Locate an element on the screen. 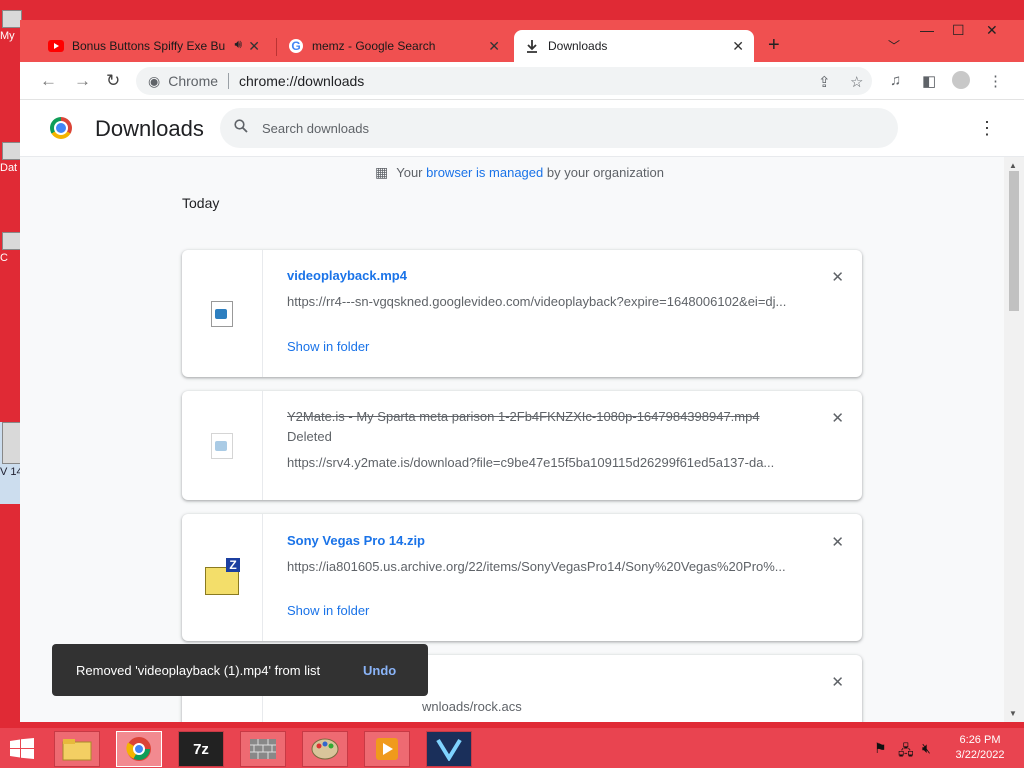  vegas-pro-icon is located at coordinates (449, 749).